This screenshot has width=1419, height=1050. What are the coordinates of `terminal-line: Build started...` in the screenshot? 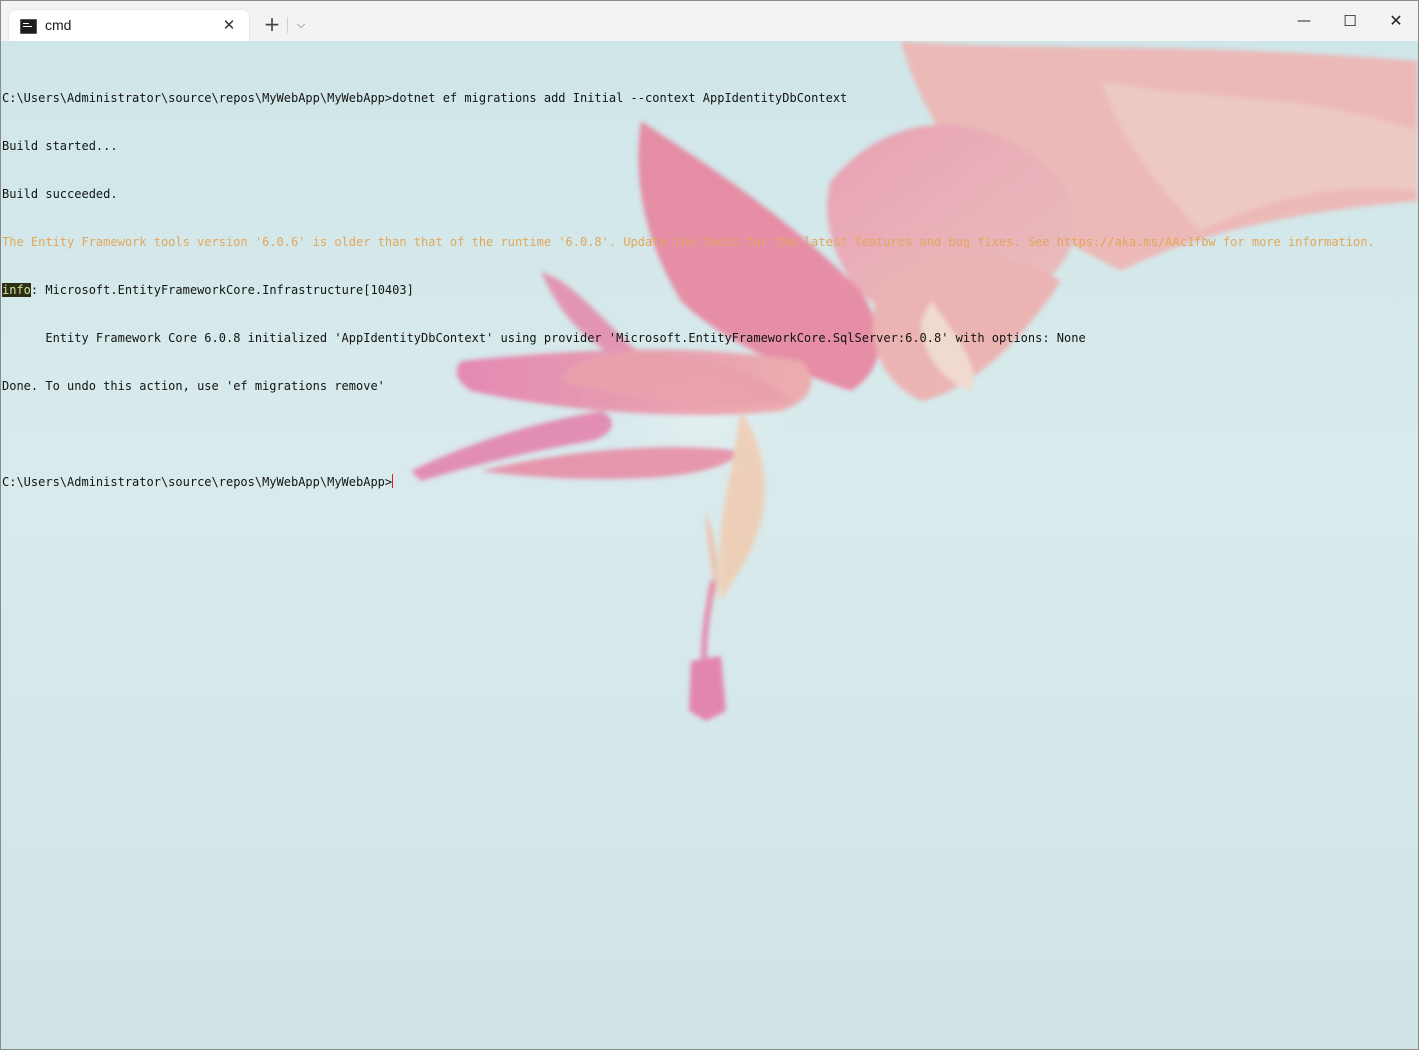 It's located at (60, 146).